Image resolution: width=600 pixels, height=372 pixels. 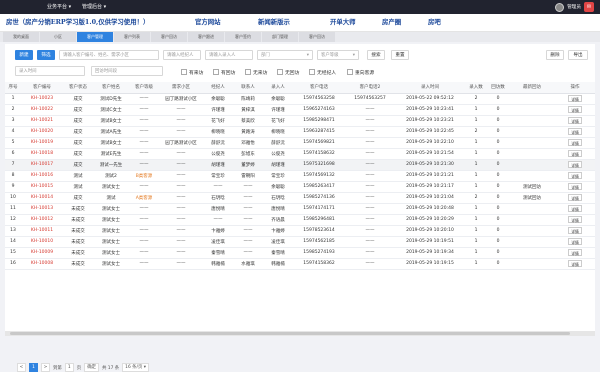 What do you see at coordinates (95, 37) in the screenshot?
I see `tab-customer-manage: 客户管理` at bounding box center [95, 37].